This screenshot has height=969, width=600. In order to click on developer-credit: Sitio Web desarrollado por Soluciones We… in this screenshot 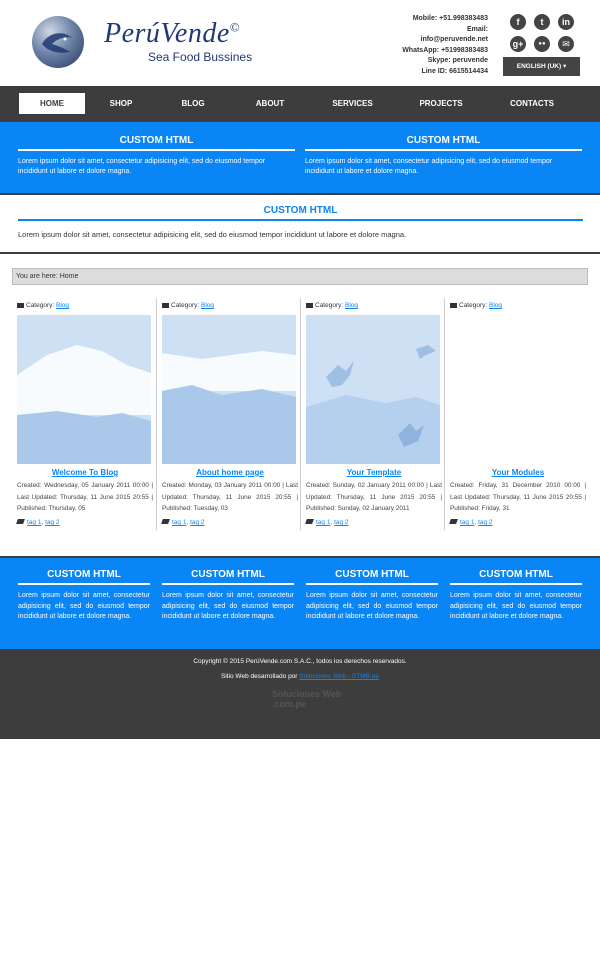, I will do `click(300, 676)`.